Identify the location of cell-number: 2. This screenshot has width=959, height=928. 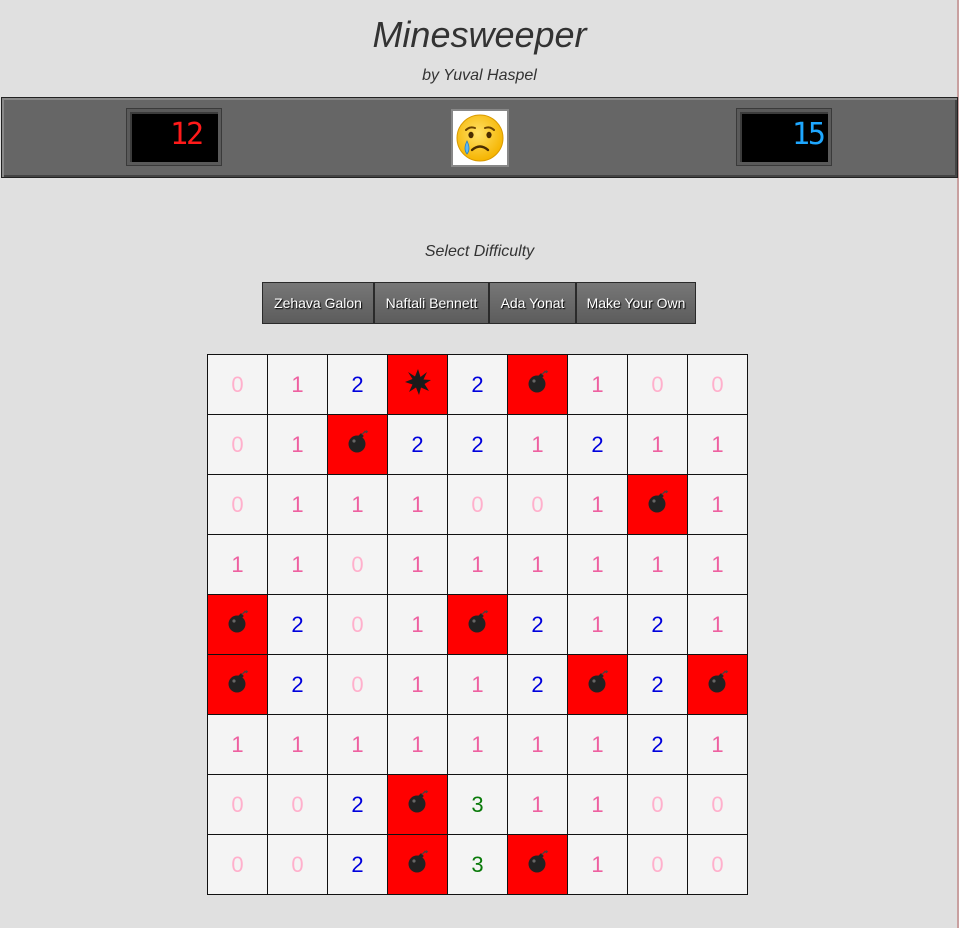
(357, 804).